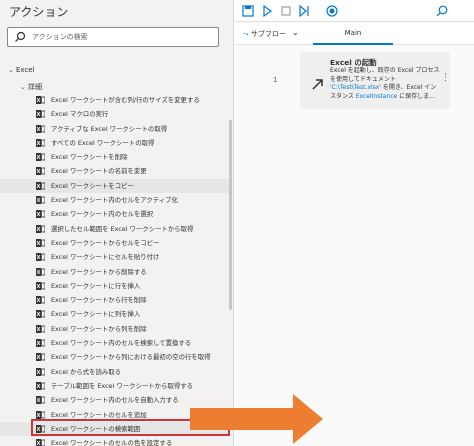 Image resolution: width=474 pixels, height=446 pixels. I want to click on action-list-item-label: Excel から式を読み取る, so click(86, 371).